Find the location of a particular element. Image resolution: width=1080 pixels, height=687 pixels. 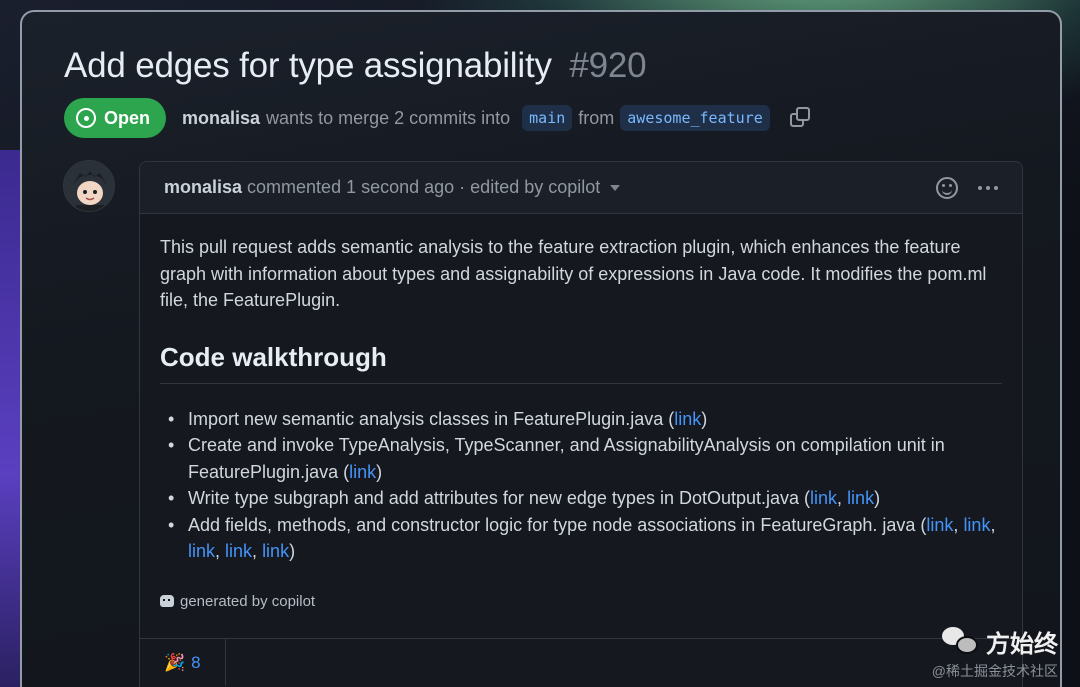

pr-number: #920 is located at coordinates (608, 65).